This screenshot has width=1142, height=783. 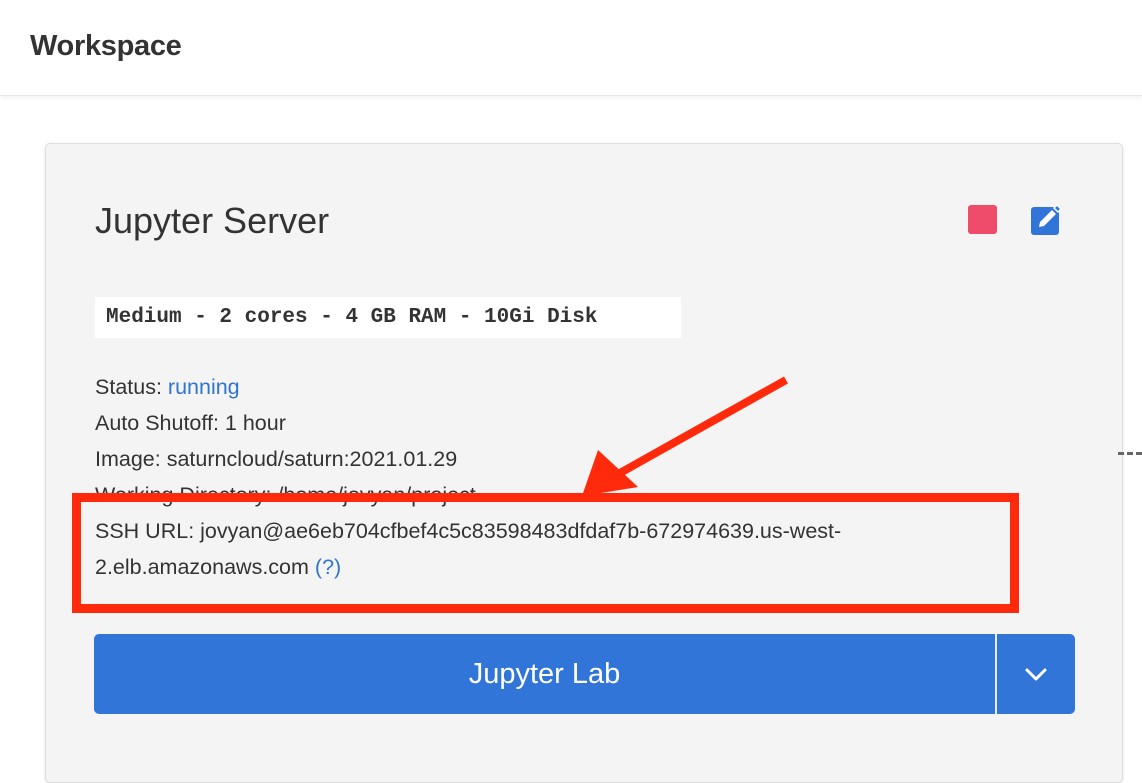 I want to click on status-value: running, so click(x=204, y=387).